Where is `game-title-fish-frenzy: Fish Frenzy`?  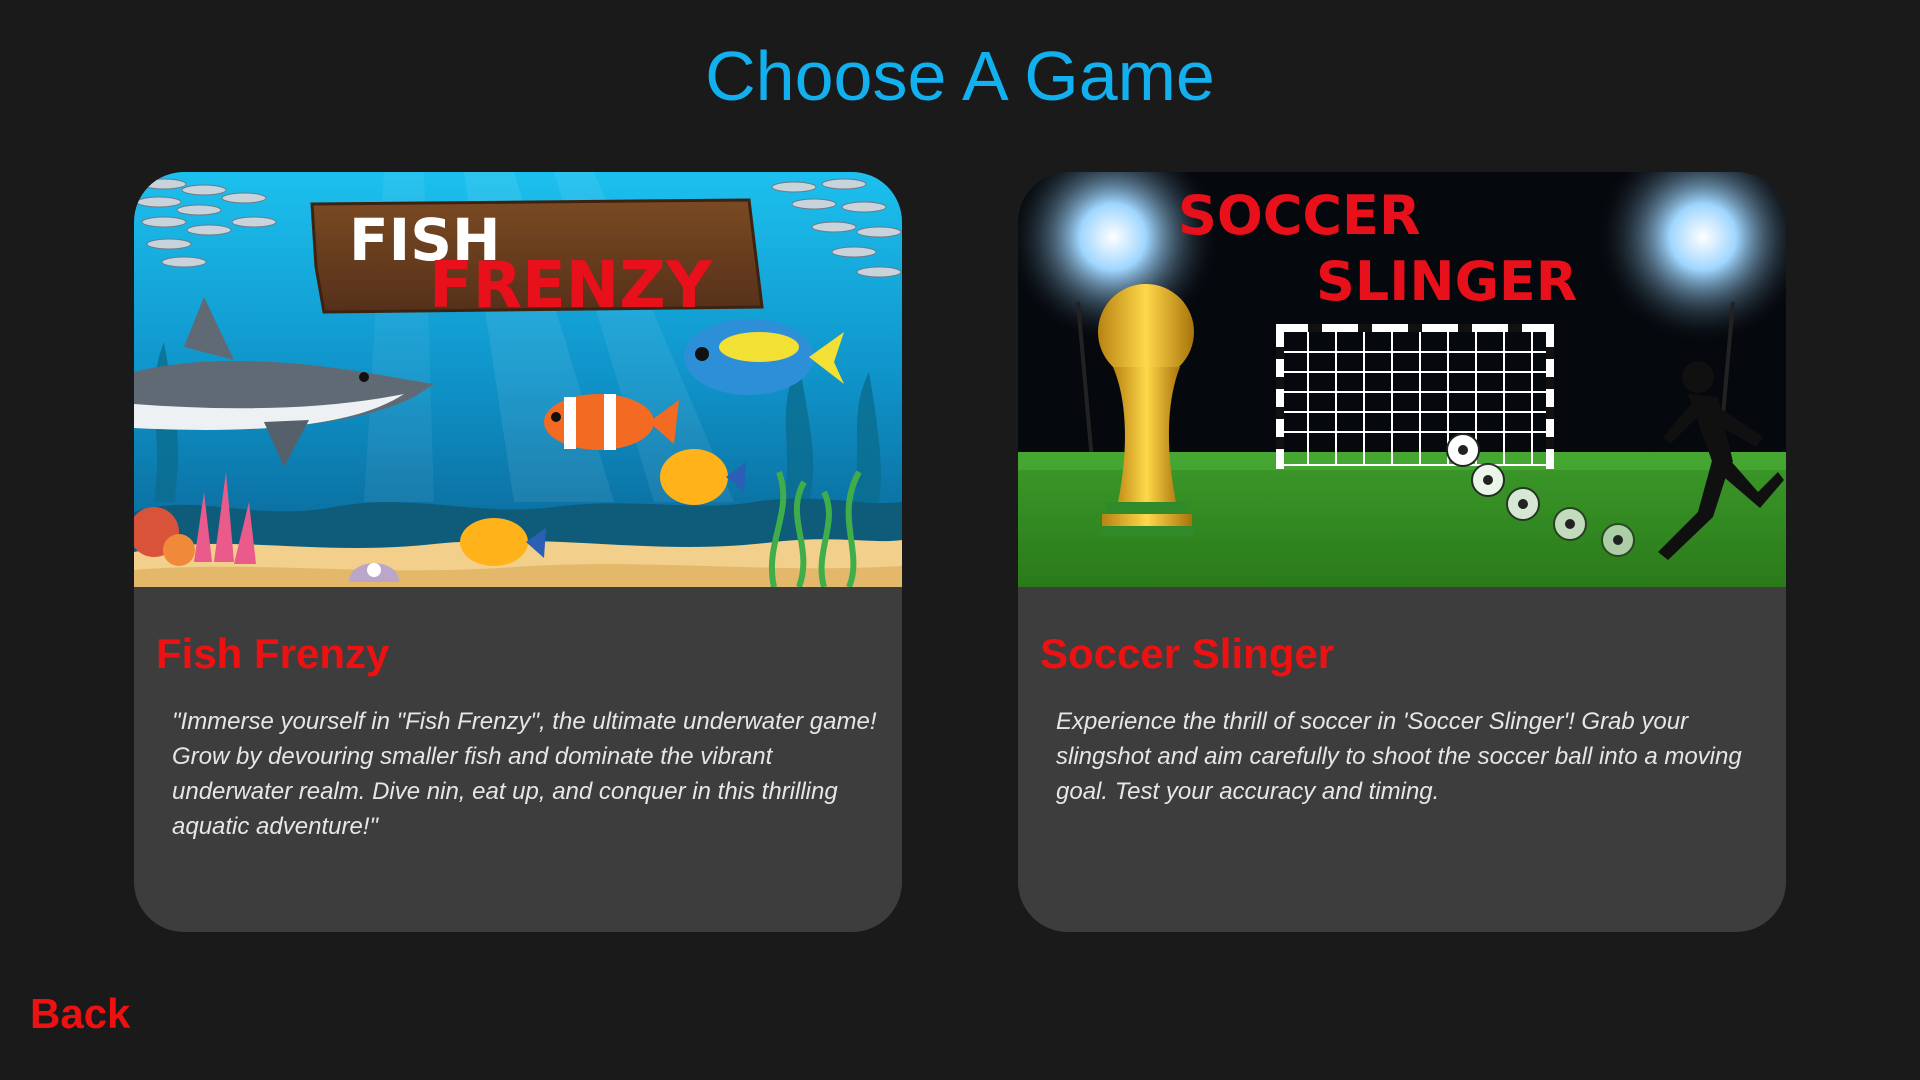
game-title-fish-frenzy: Fish Frenzy is located at coordinates (273, 653).